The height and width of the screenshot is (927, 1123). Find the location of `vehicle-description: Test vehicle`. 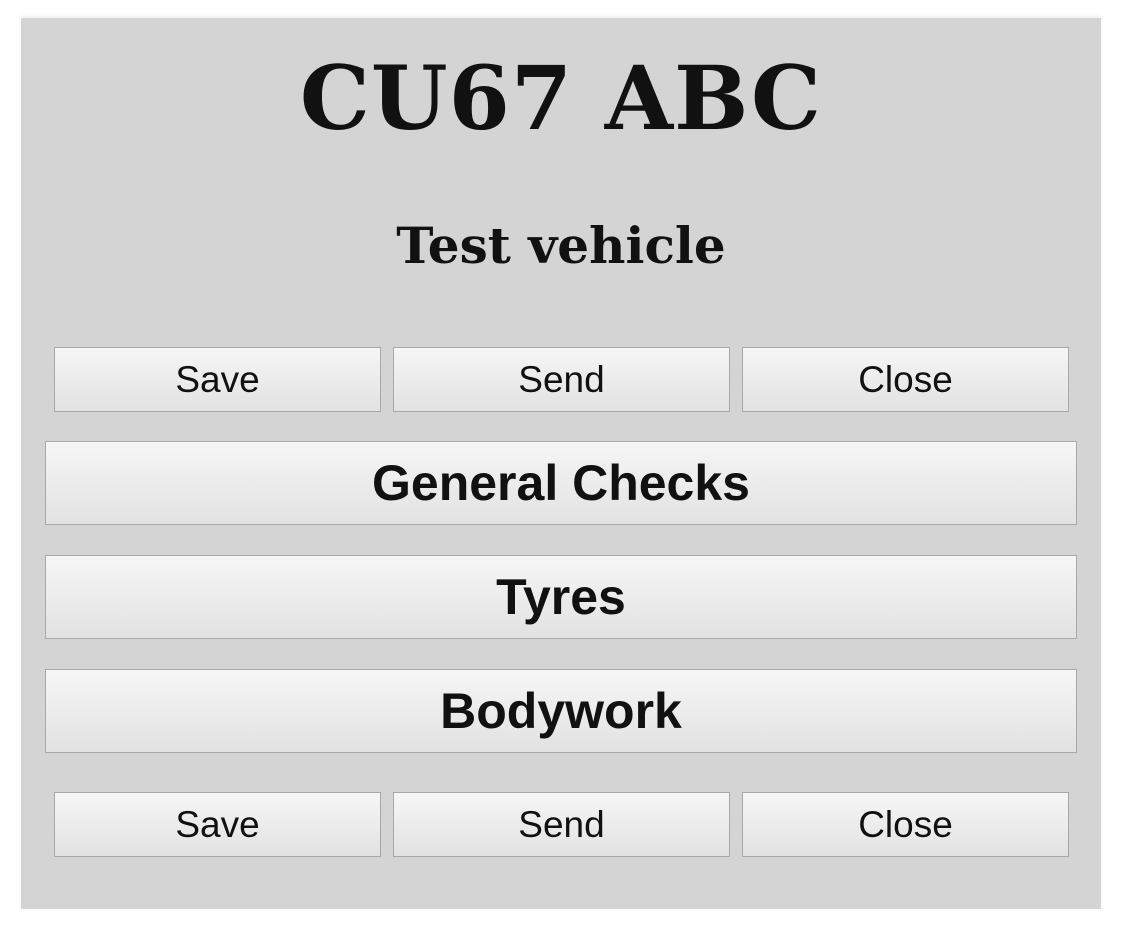

vehicle-description: Test vehicle is located at coordinates (561, 245).